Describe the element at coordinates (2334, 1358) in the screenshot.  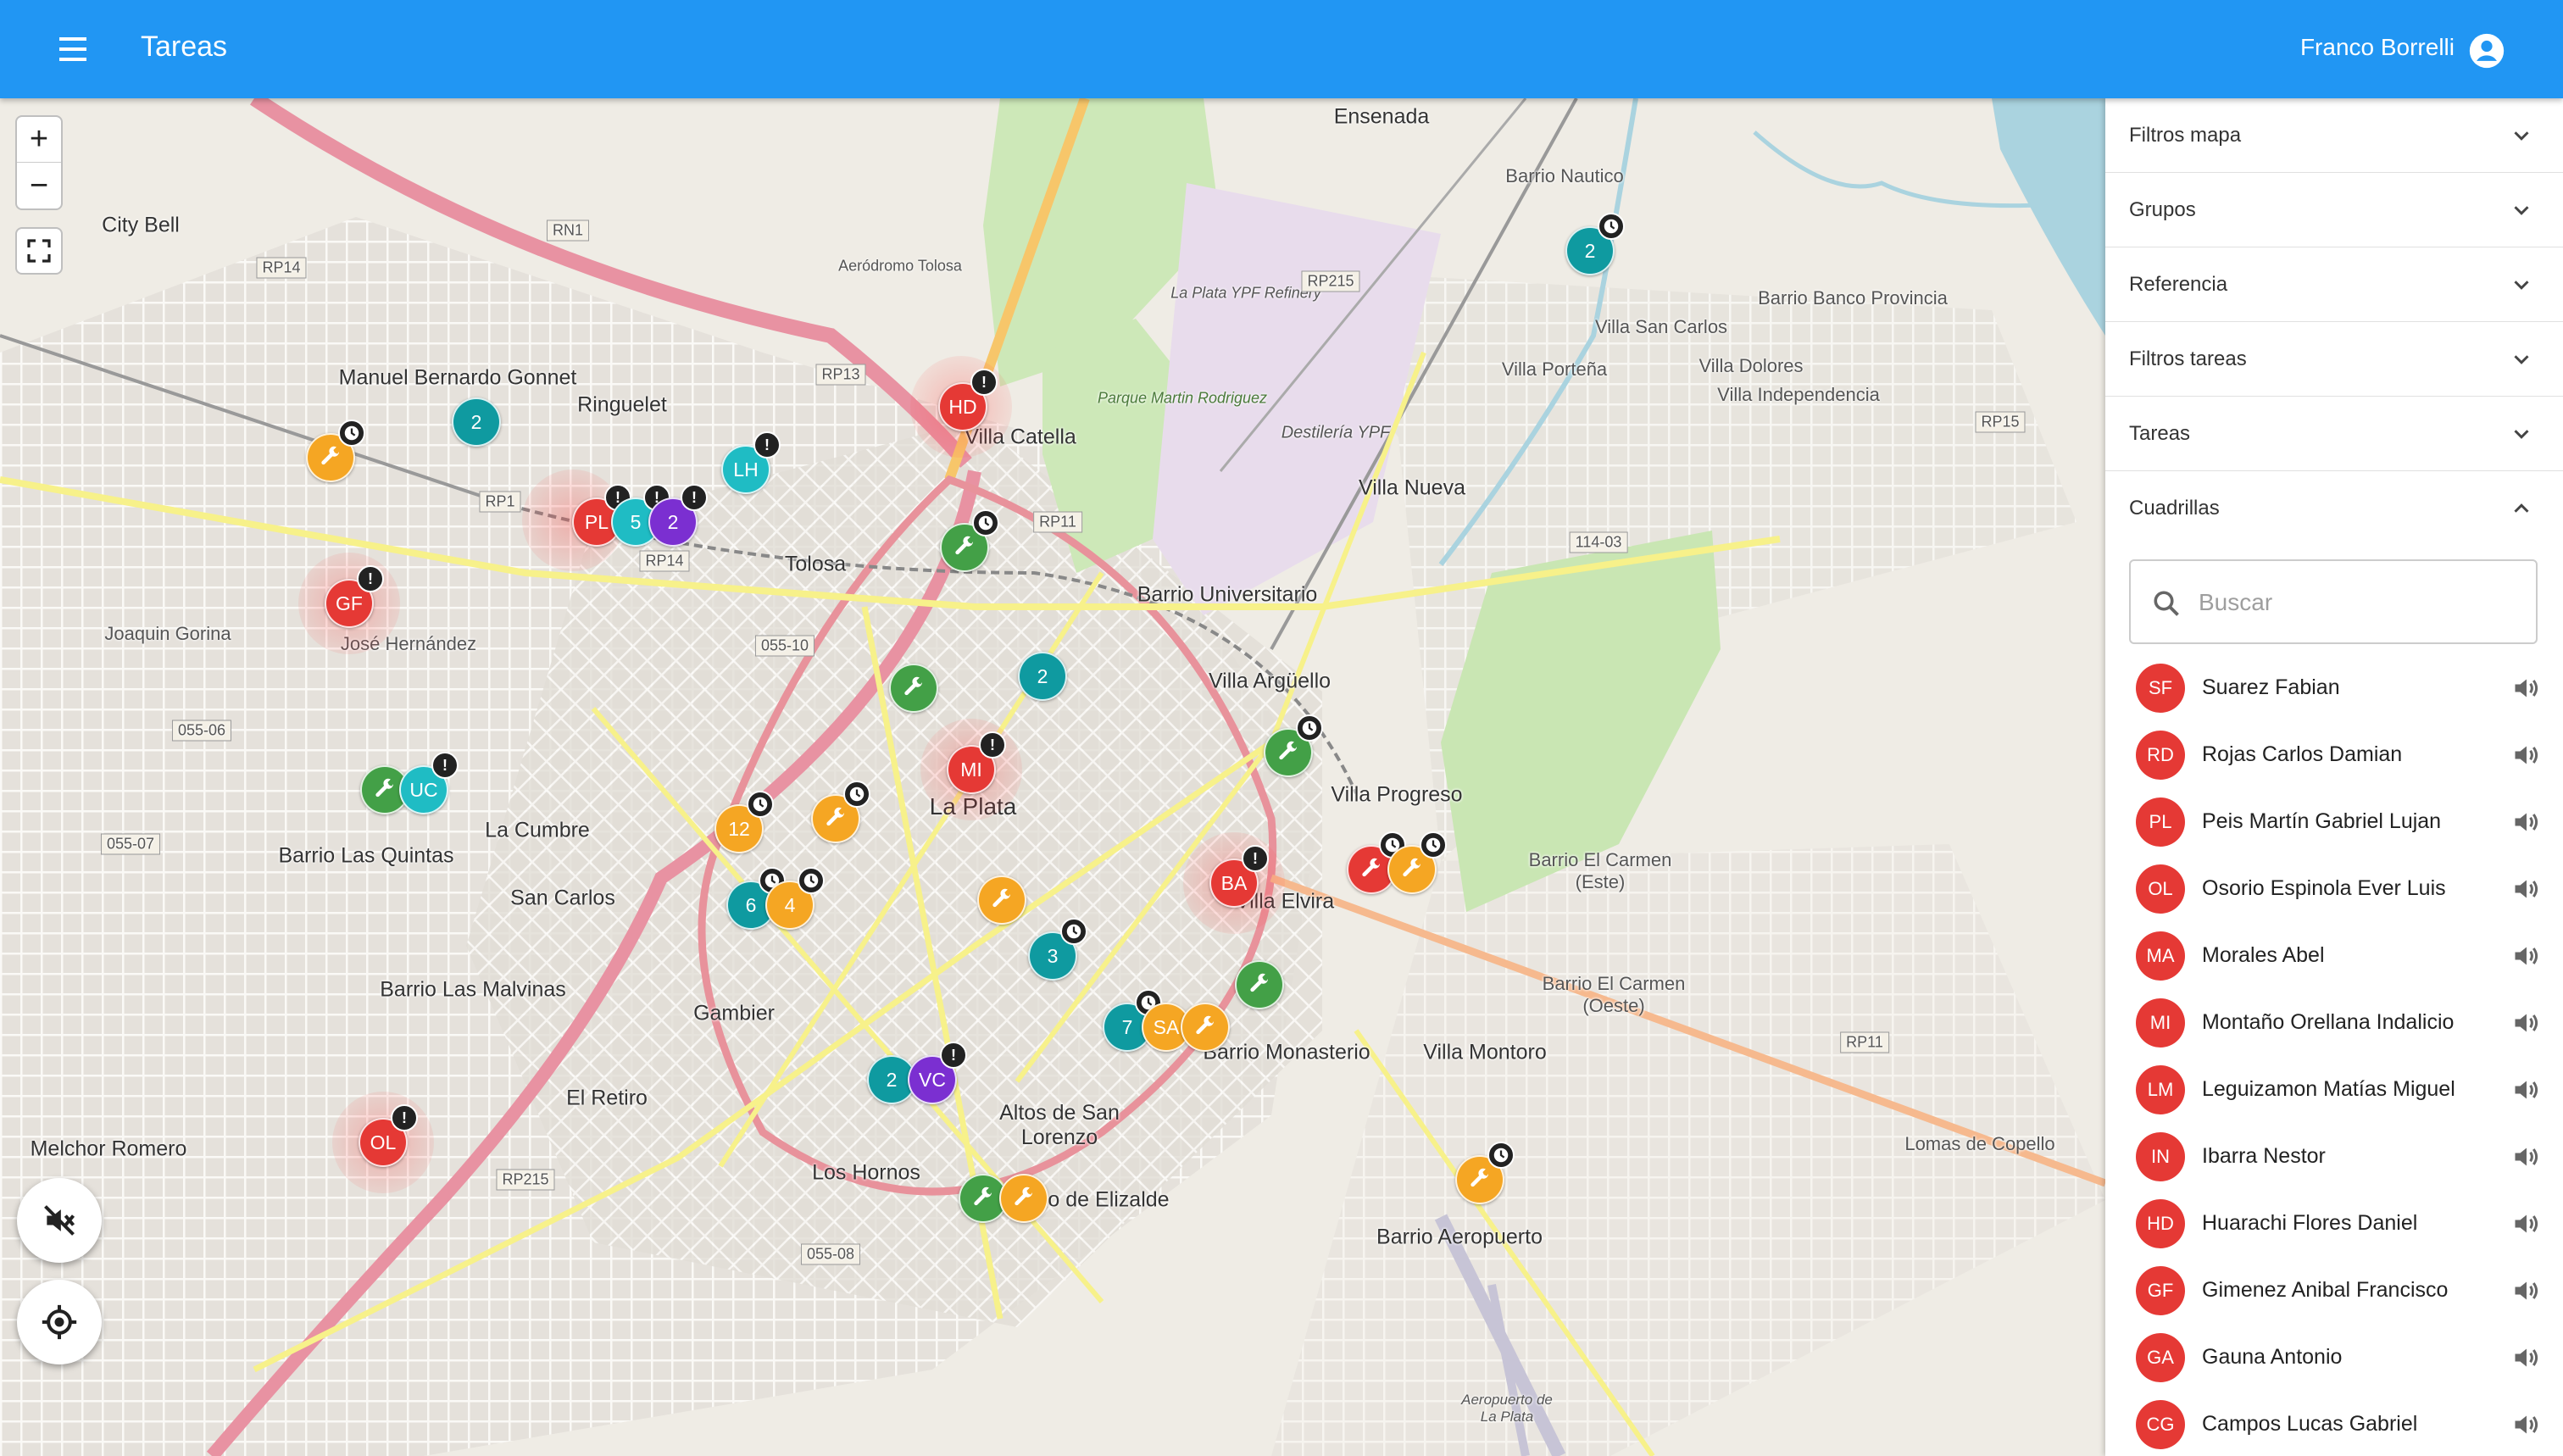
I see `crew-item: GA Gauna Antonio` at that location.